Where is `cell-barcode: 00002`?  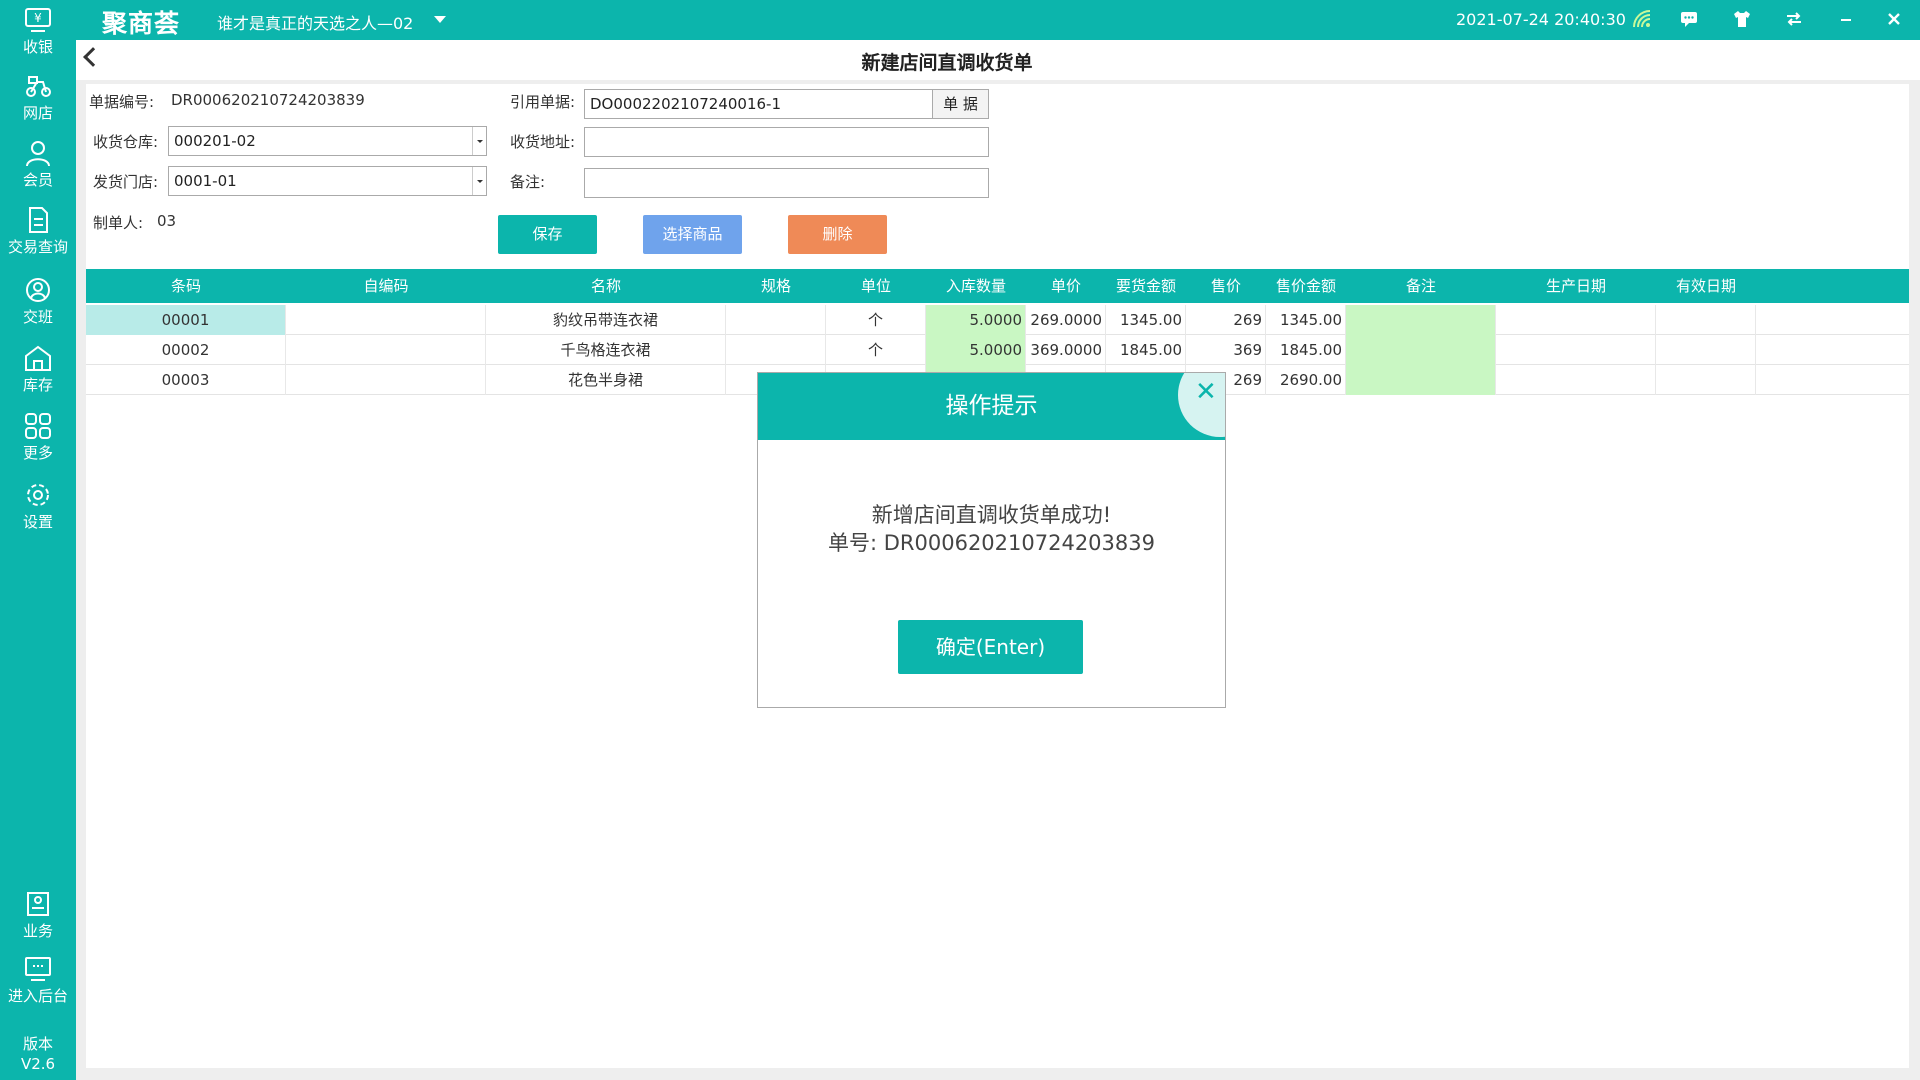 cell-barcode: 00002 is located at coordinates (186, 350).